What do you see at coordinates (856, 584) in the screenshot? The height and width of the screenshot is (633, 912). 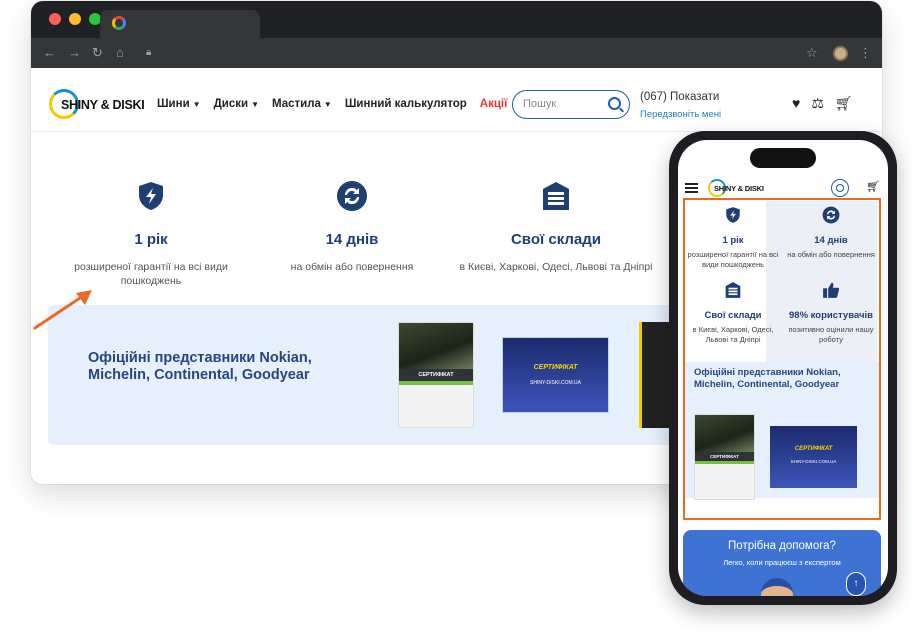 I see `scroll-to-top-button: ↑` at bounding box center [856, 584].